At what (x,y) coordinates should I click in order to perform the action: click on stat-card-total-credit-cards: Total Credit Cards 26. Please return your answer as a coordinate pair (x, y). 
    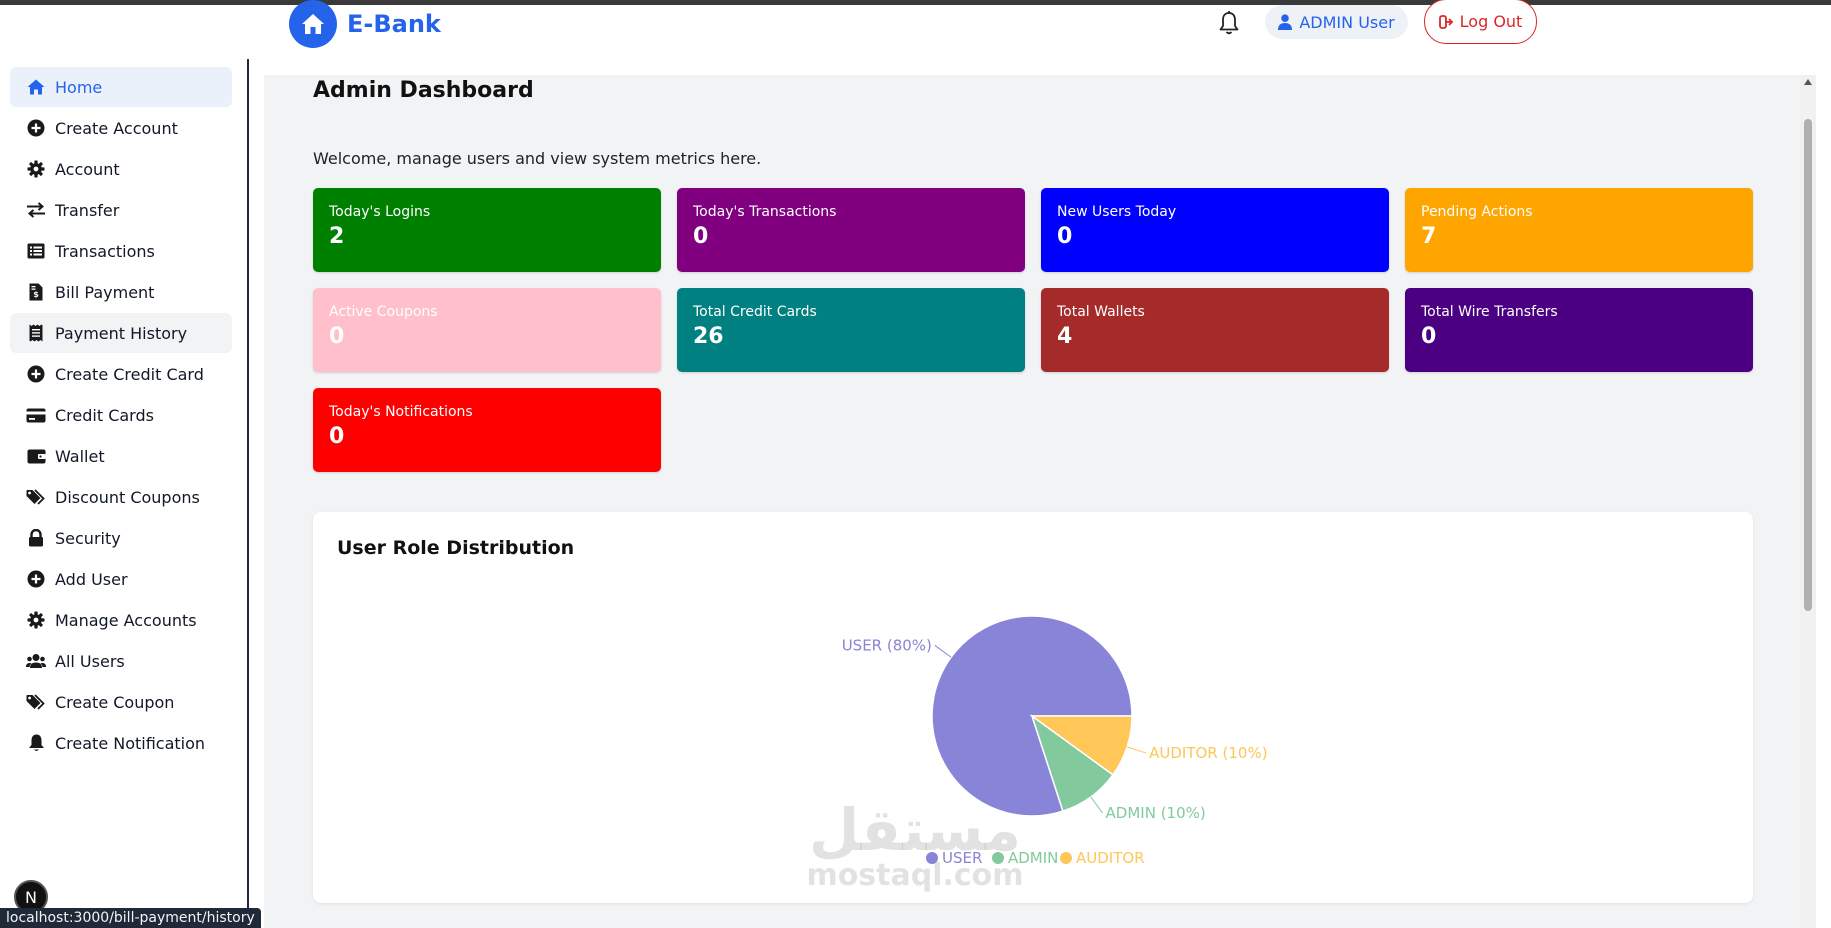
    Looking at the image, I should click on (851, 330).